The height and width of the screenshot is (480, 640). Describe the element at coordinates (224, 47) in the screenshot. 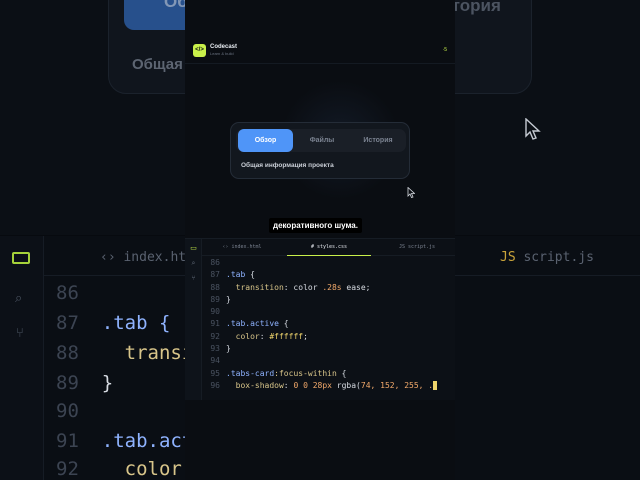

I see `brand-name: Codecast` at that location.